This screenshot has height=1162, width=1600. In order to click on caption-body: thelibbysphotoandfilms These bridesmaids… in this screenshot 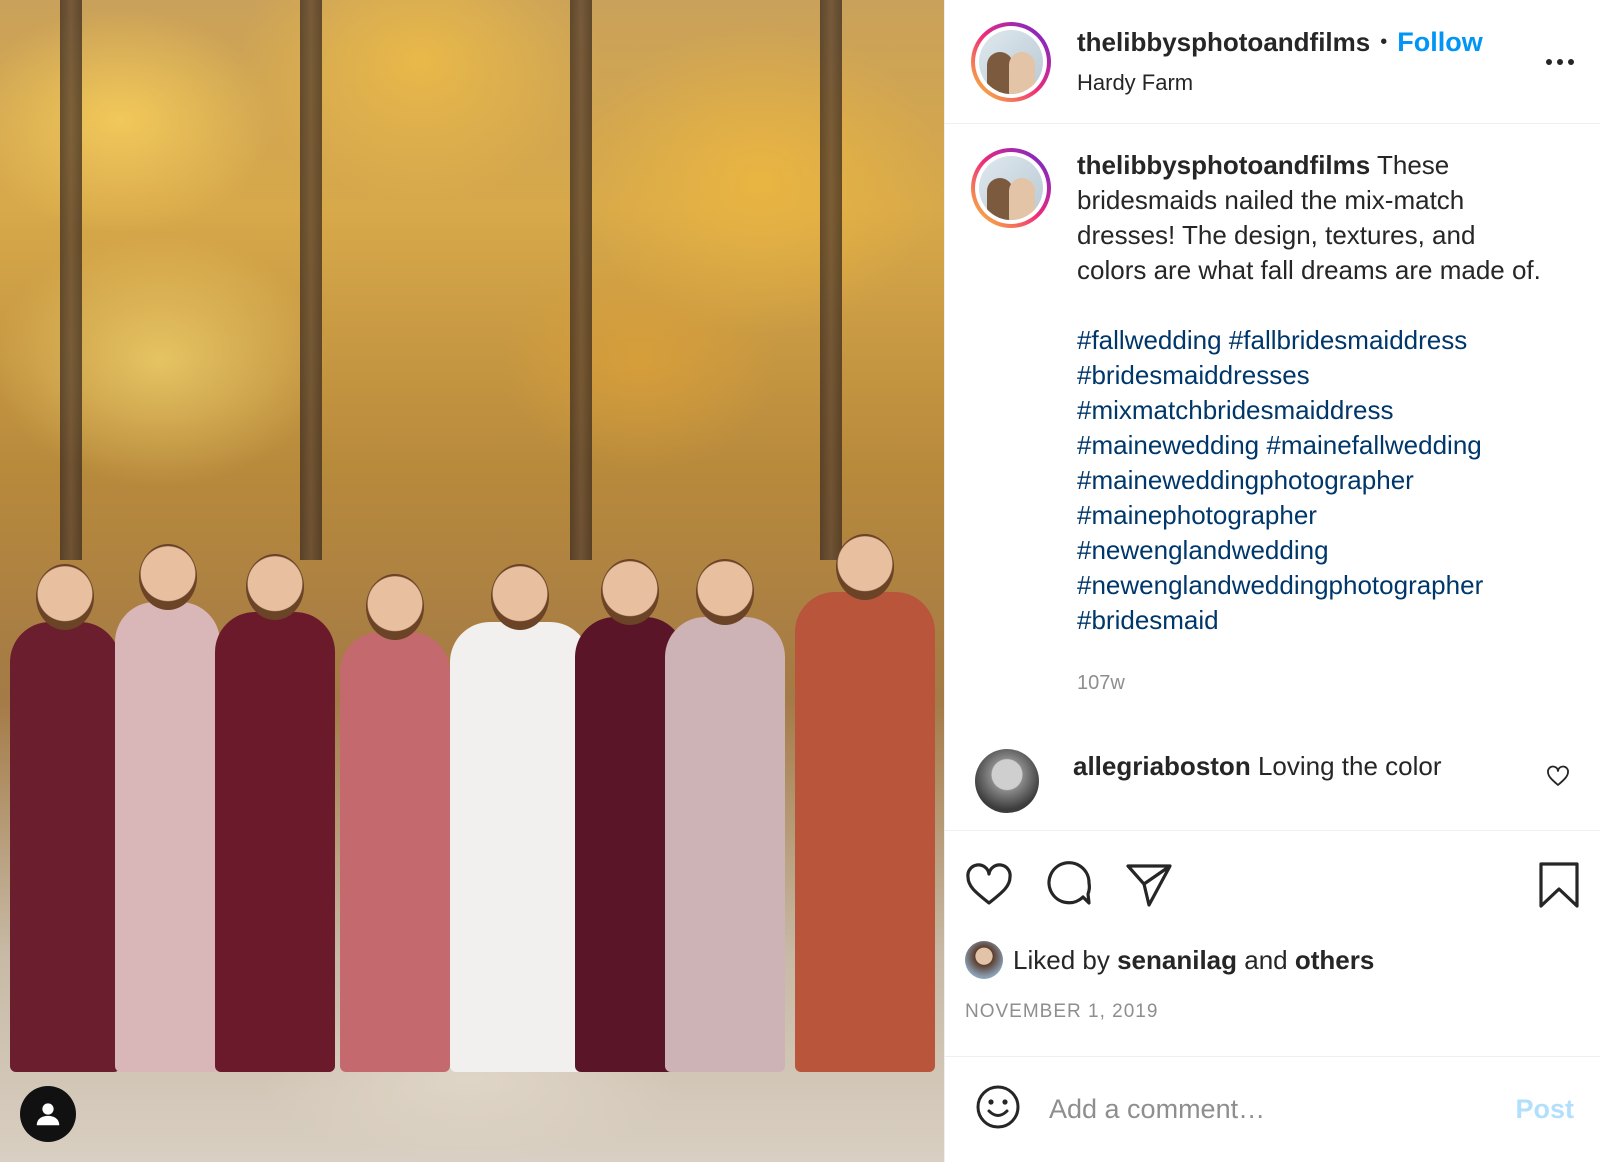, I will do `click(1312, 424)`.